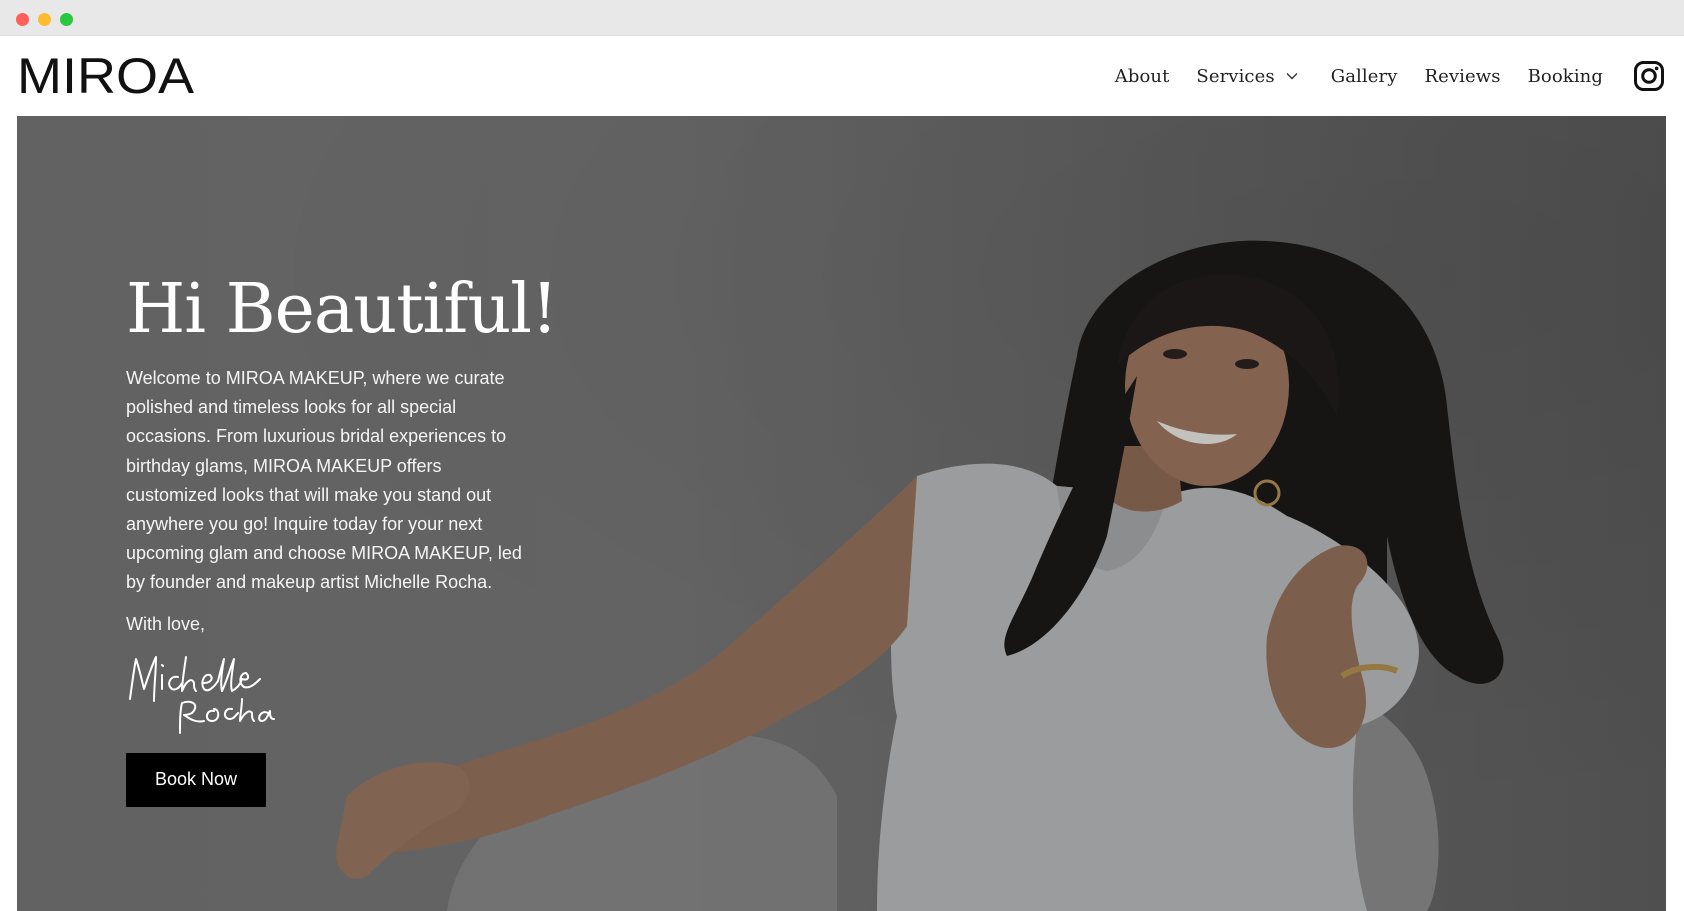 The width and height of the screenshot is (1684, 911). I want to click on nav-about-label: About, so click(1142, 76).